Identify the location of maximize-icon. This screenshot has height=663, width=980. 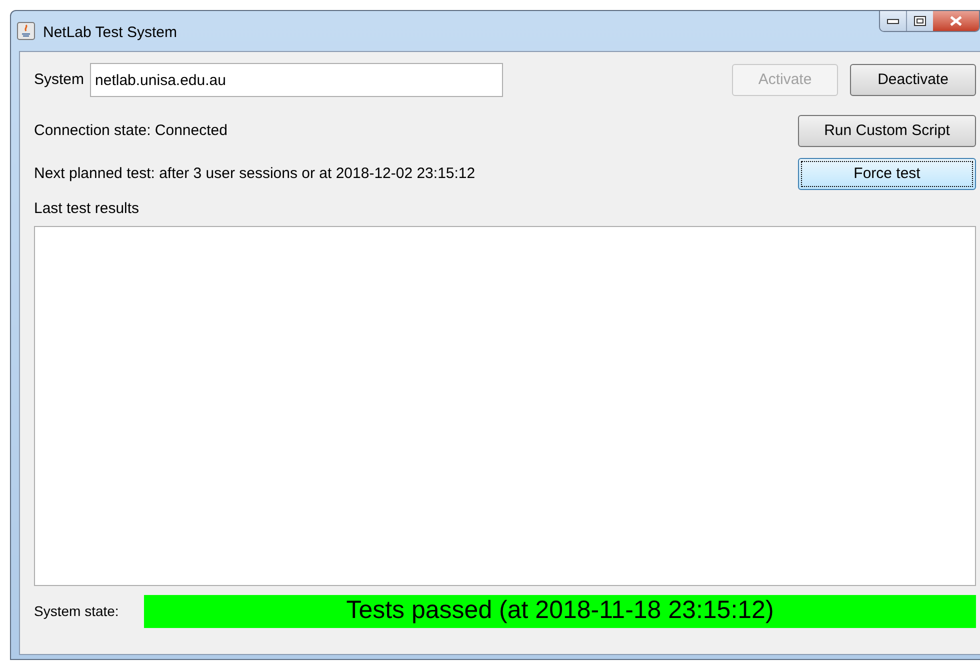
(920, 21).